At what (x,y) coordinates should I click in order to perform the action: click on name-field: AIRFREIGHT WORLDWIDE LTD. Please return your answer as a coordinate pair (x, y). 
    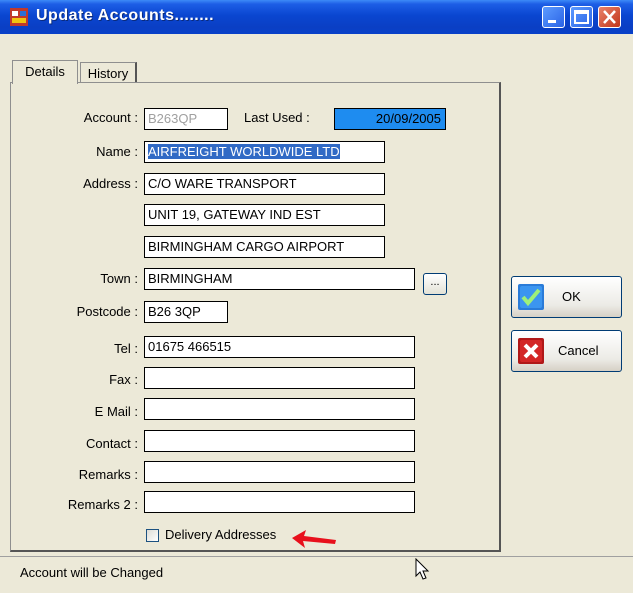
    Looking at the image, I should click on (264, 152).